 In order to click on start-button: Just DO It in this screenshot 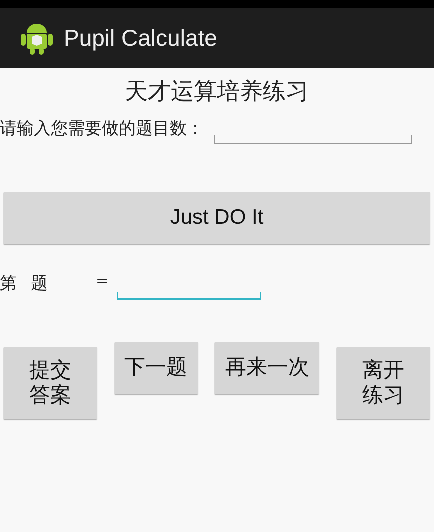, I will do `click(217, 218)`.